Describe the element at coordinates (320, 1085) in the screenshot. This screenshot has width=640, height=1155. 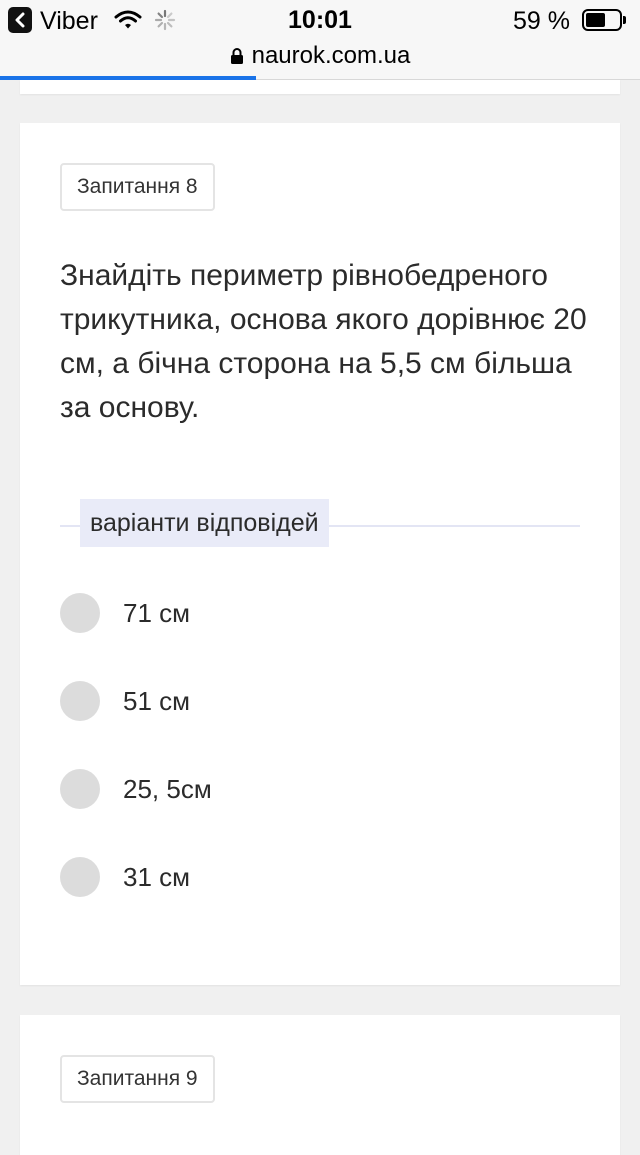
I see `next-question-card: Запитання 9` at that location.